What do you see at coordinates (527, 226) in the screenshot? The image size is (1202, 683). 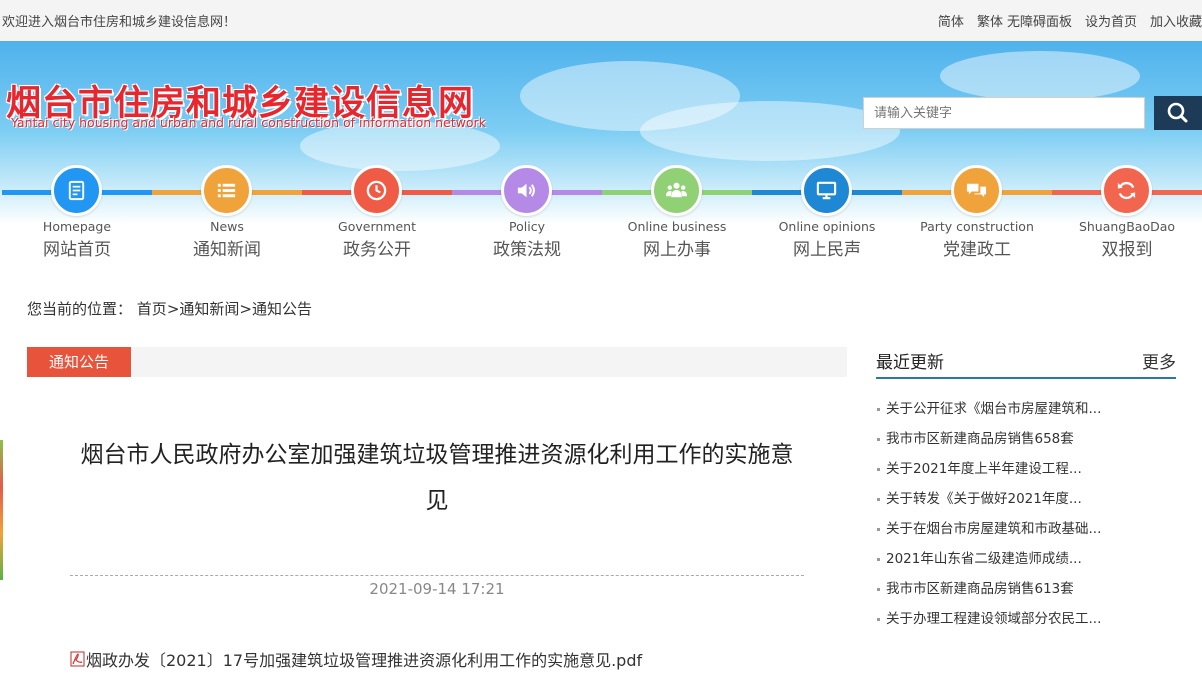 I see `nav-label-en: Policy` at bounding box center [527, 226].